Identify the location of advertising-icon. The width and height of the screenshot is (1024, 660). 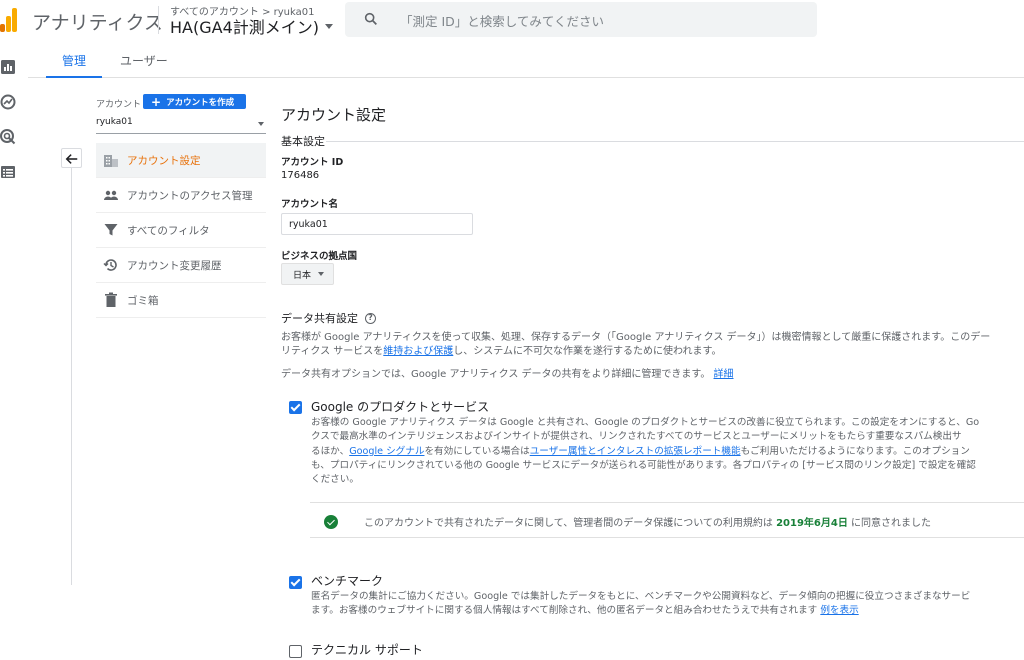
(8, 137).